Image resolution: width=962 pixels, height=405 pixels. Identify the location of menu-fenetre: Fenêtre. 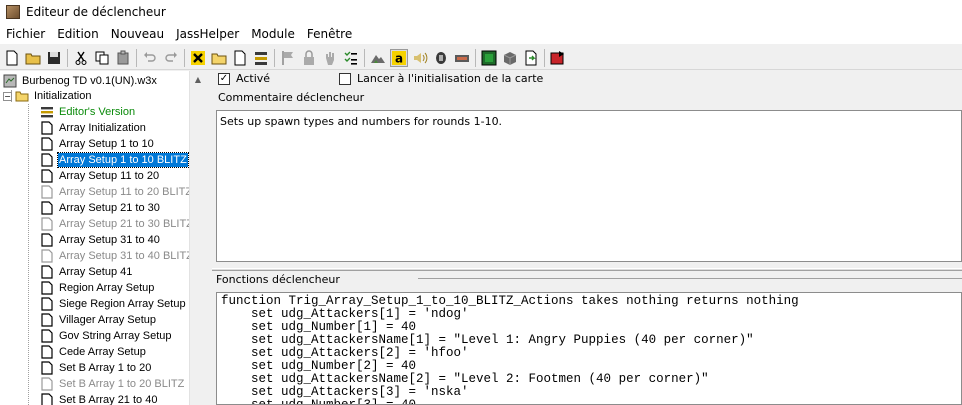
(329, 34).